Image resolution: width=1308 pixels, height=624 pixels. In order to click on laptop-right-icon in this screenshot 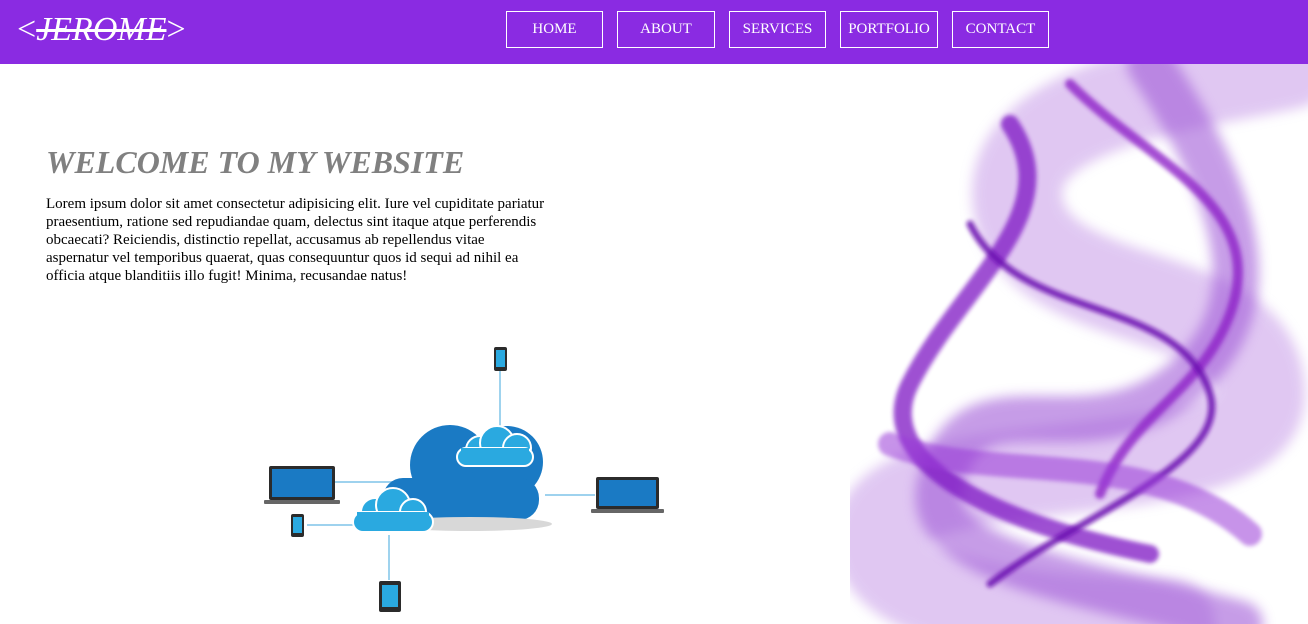, I will do `click(627, 495)`.